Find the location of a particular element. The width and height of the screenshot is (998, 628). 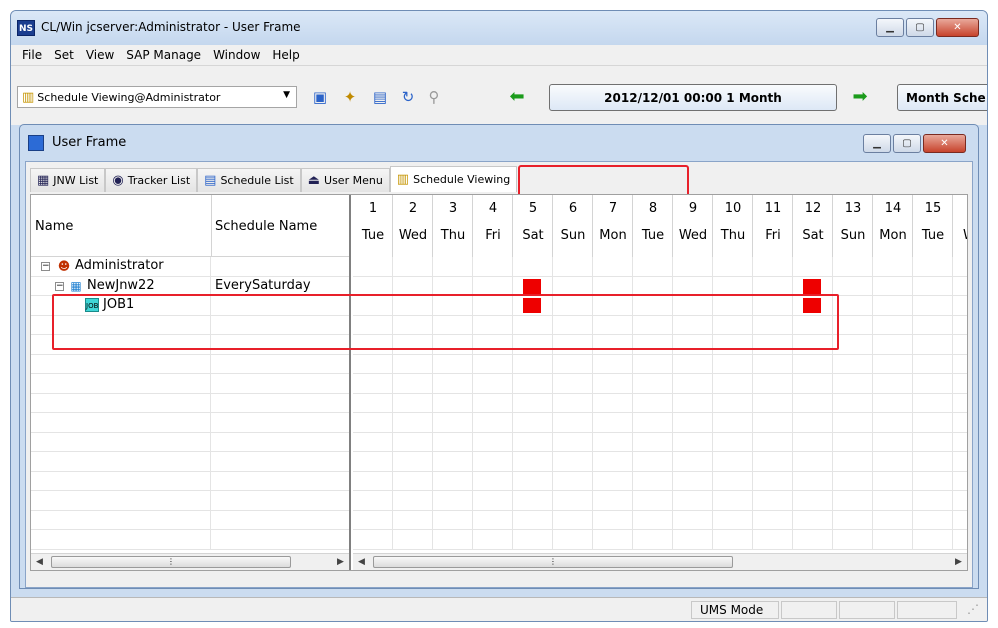

date-range-button: 2012/12/01 00:00 1 Month is located at coordinates (693, 97).